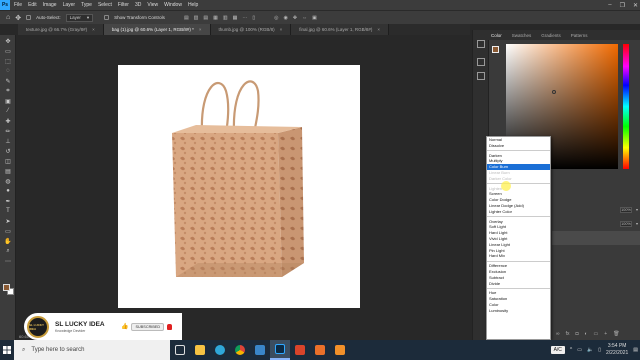  I want to click on app-orange-icon, so click(320, 350).